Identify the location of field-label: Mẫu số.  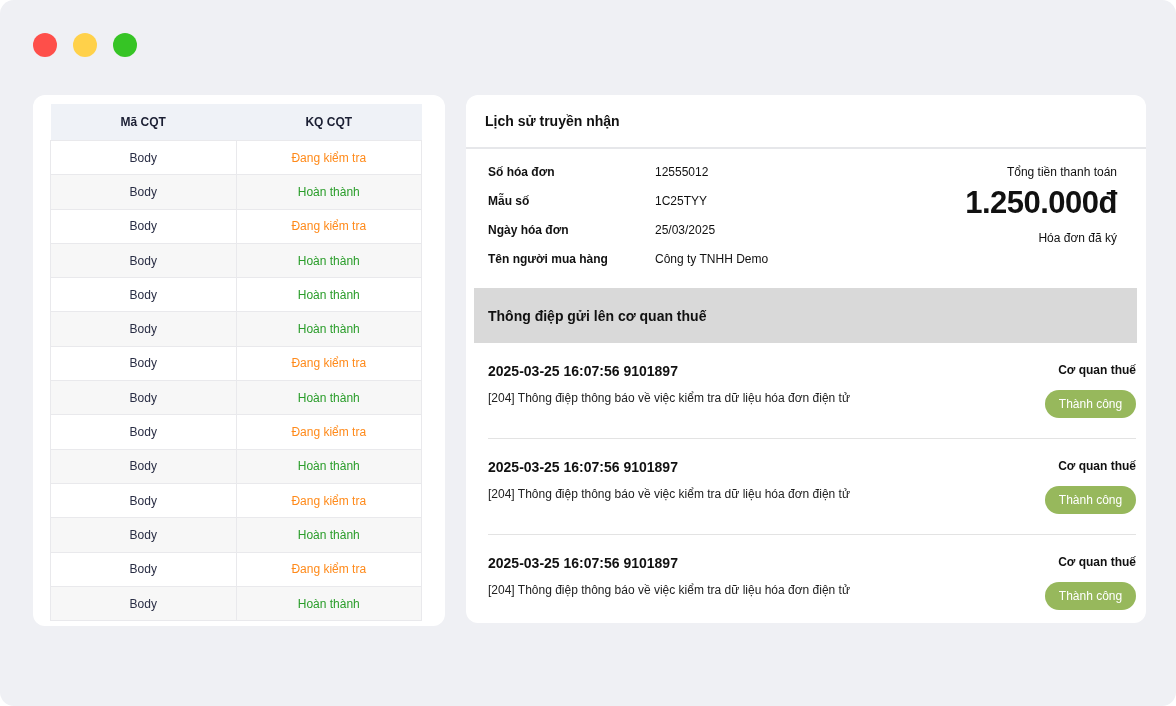
(509, 201).